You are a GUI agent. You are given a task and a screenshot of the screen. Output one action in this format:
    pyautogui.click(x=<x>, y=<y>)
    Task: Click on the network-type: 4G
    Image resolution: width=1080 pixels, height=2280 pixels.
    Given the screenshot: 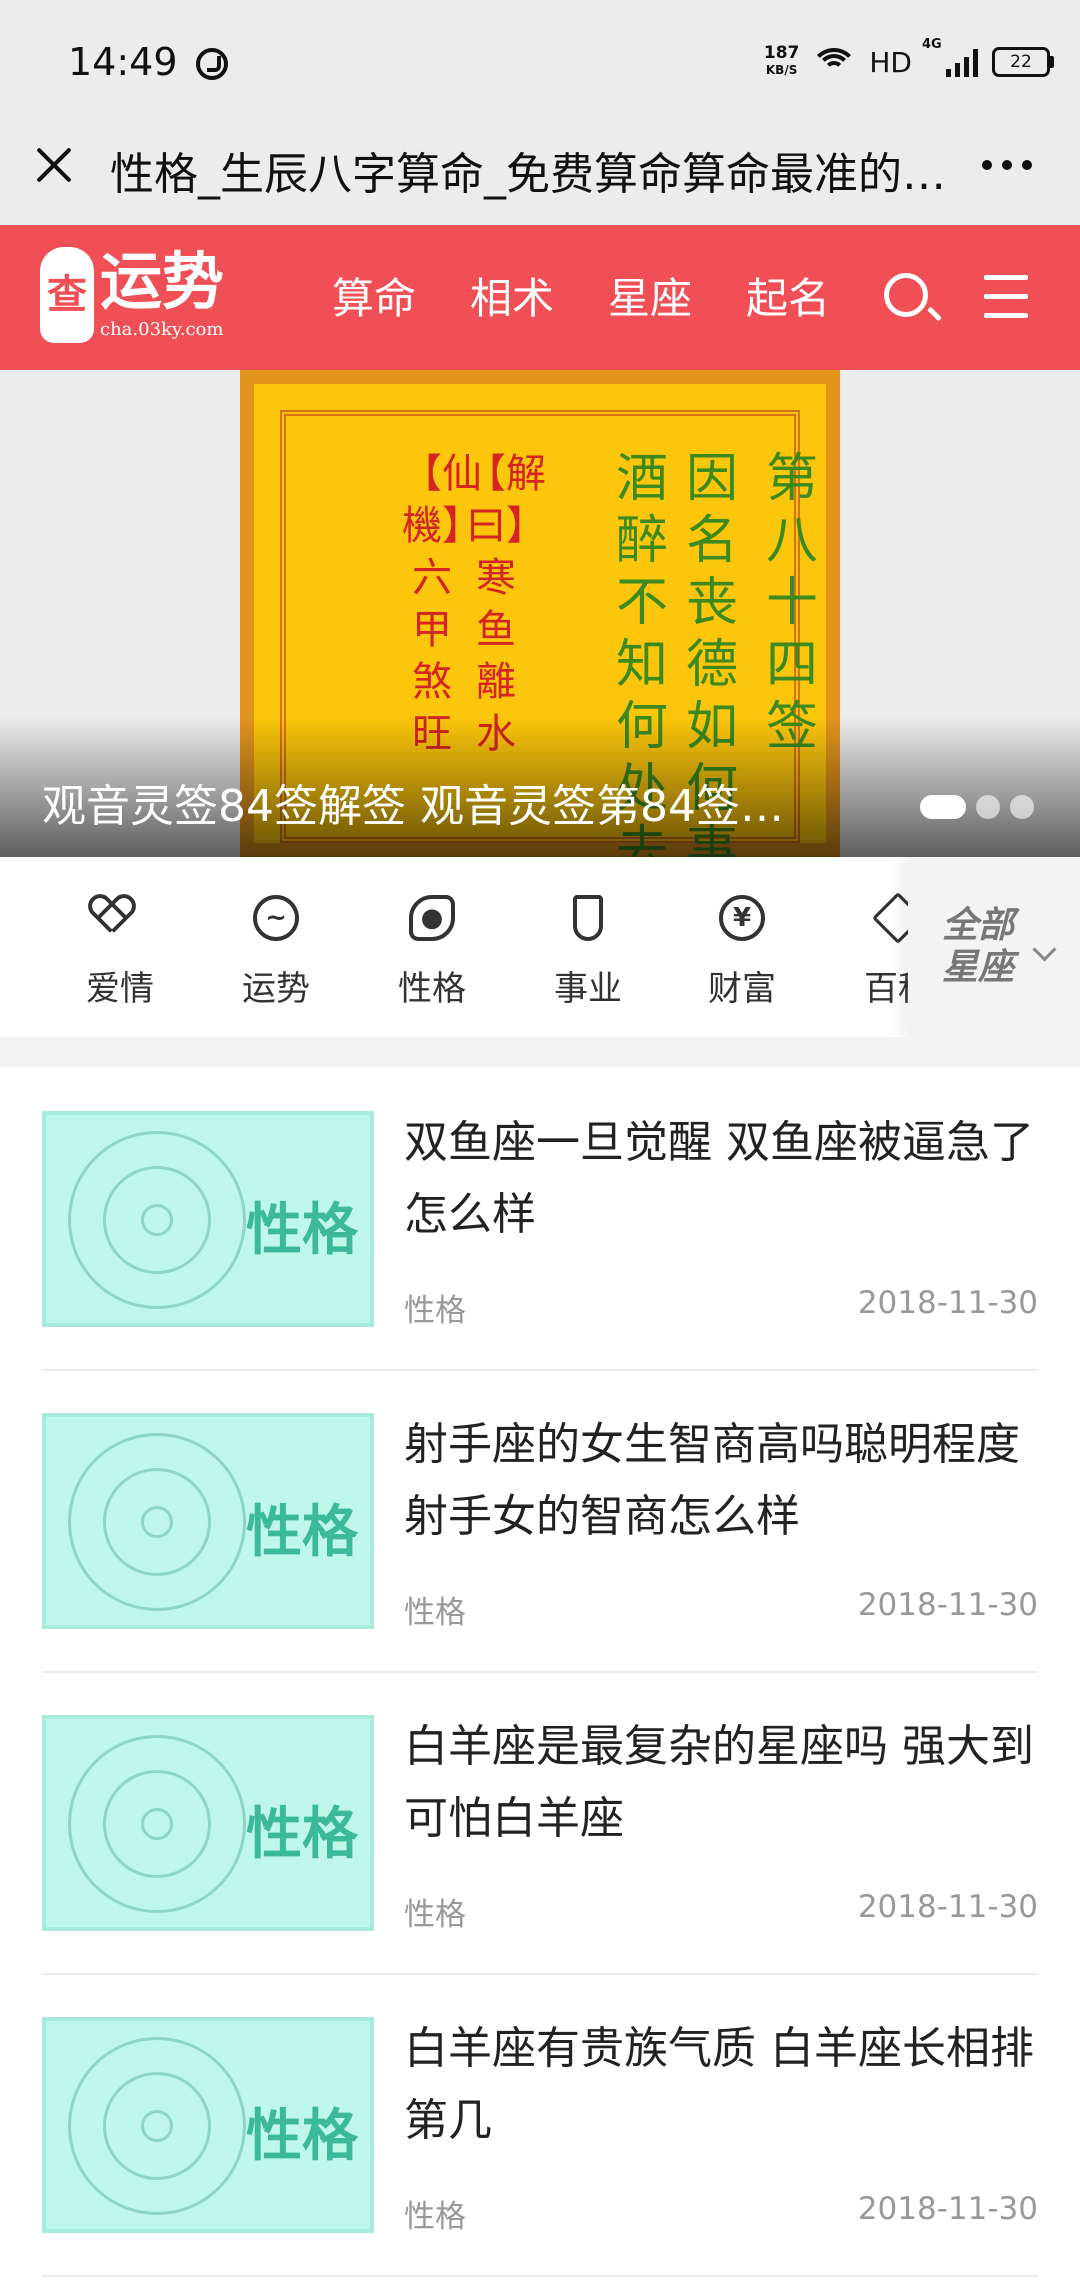 What is the action you would take?
    pyautogui.click(x=932, y=44)
    